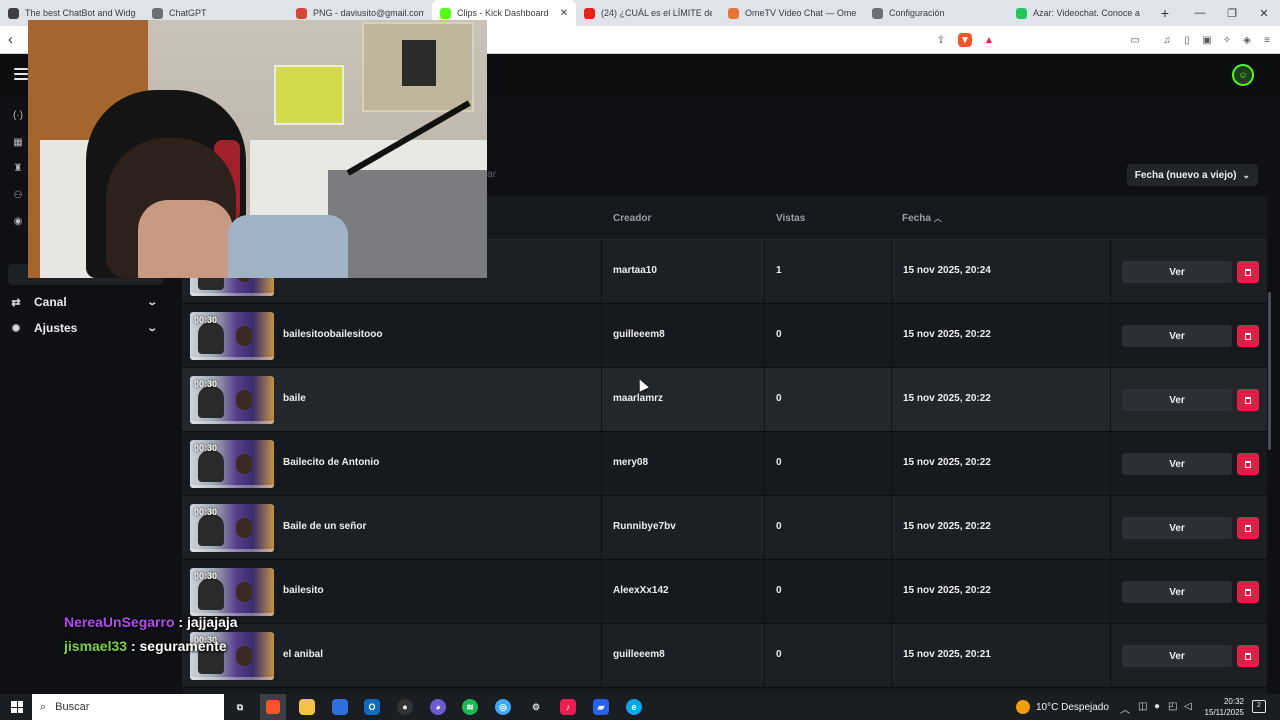 This screenshot has height=720, width=1280. What do you see at coordinates (10, 39) in the screenshot?
I see `back-icon: ‹` at bounding box center [10, 39].